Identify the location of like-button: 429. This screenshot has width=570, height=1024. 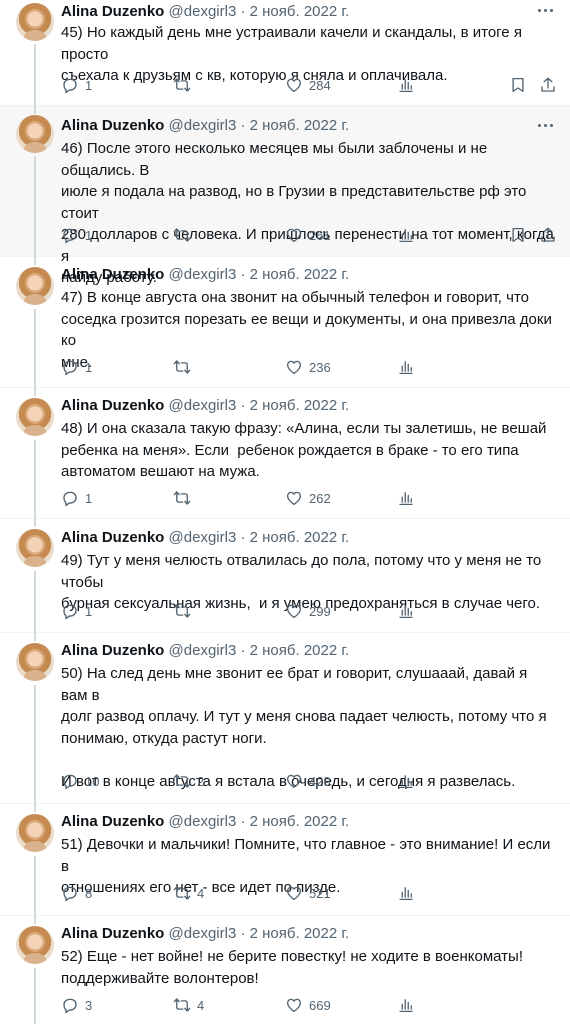
(308, 781).